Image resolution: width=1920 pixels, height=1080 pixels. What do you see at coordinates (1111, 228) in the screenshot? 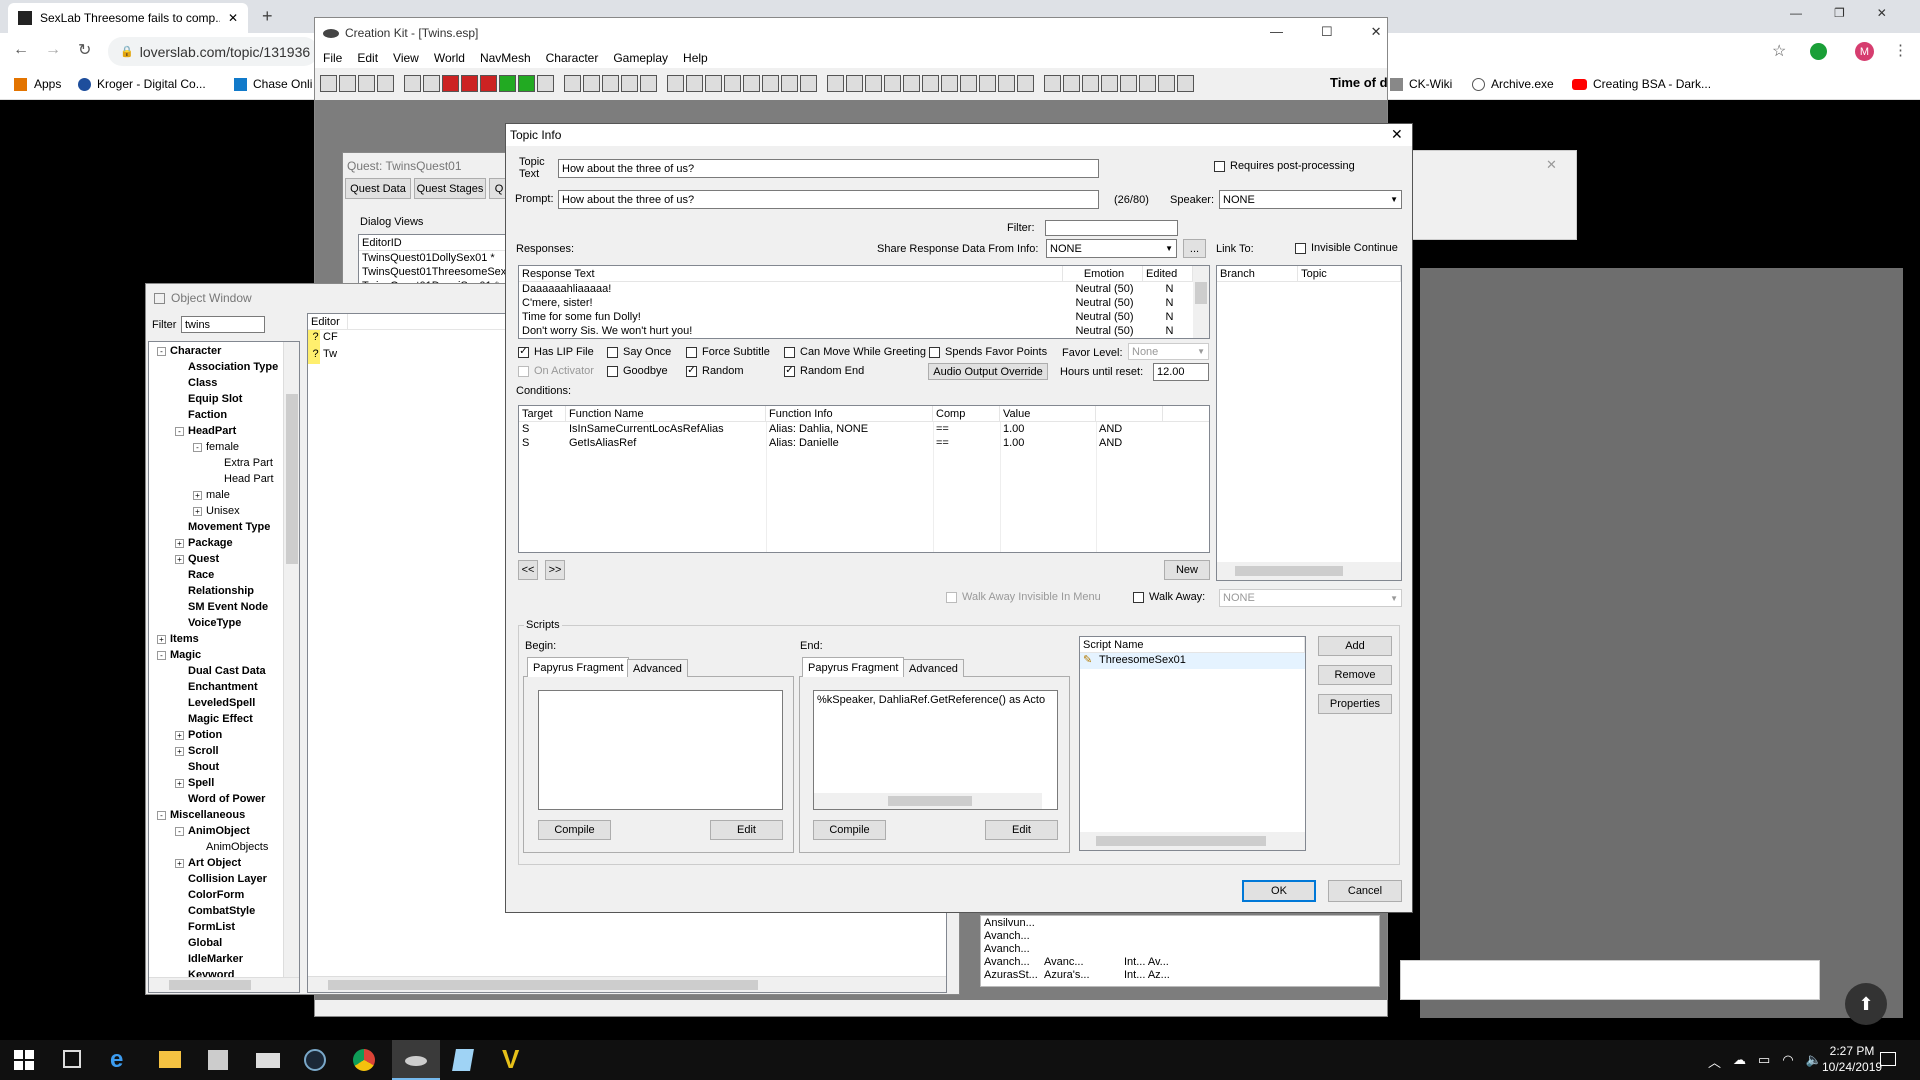
I see `filter-input` at bounding box center [1111, 228].